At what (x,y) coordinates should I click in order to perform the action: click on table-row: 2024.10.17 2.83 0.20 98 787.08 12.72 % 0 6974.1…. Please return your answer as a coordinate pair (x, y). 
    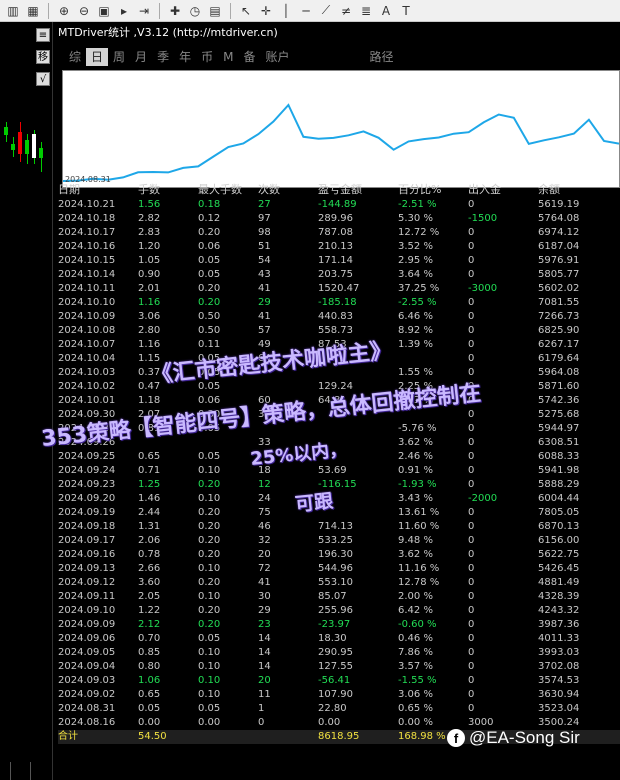
    Looking at the image, I should click on (339, 233).